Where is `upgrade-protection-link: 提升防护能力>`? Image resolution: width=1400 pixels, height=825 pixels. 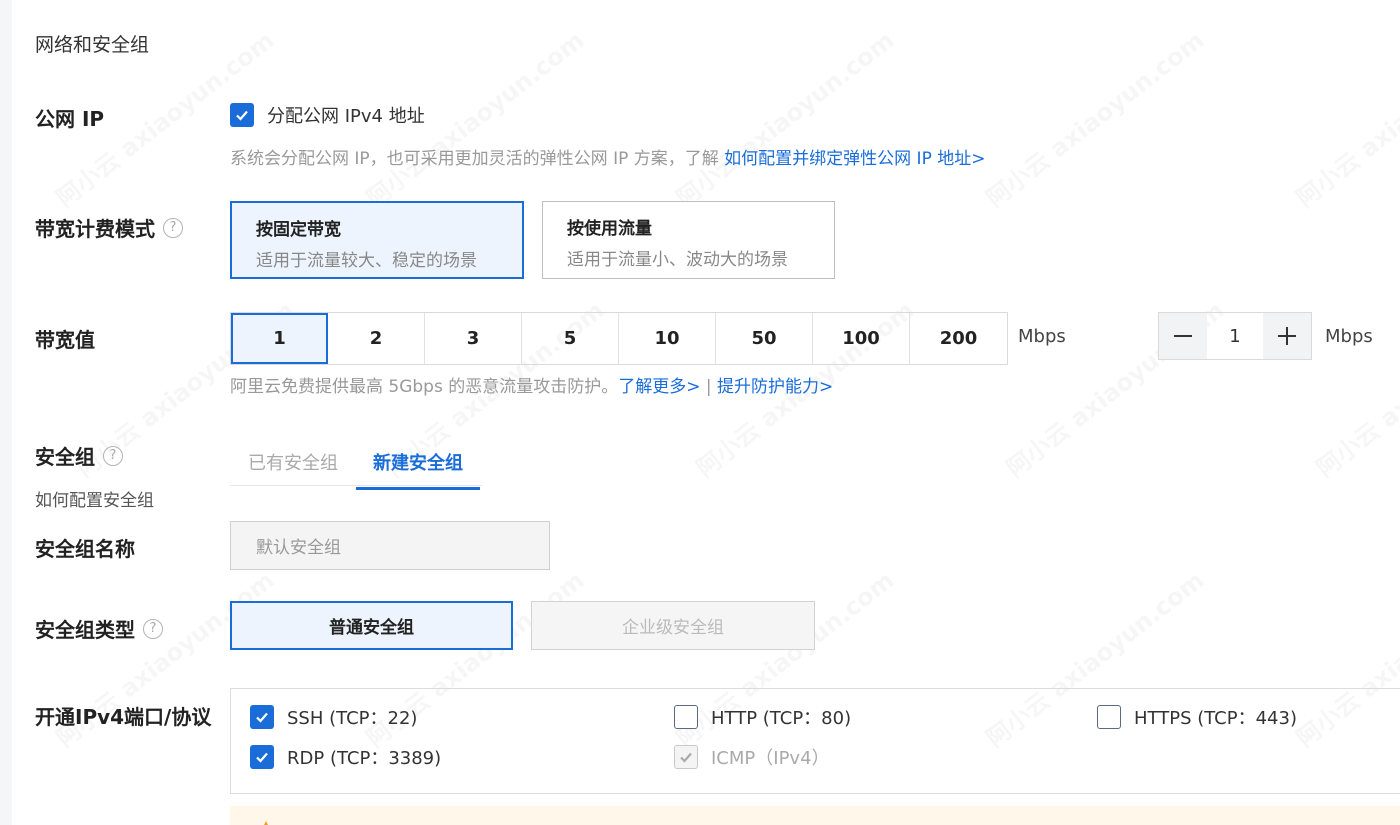
upgrade-protection-link: 提升防护能力> is located at coordinates (775, 387).